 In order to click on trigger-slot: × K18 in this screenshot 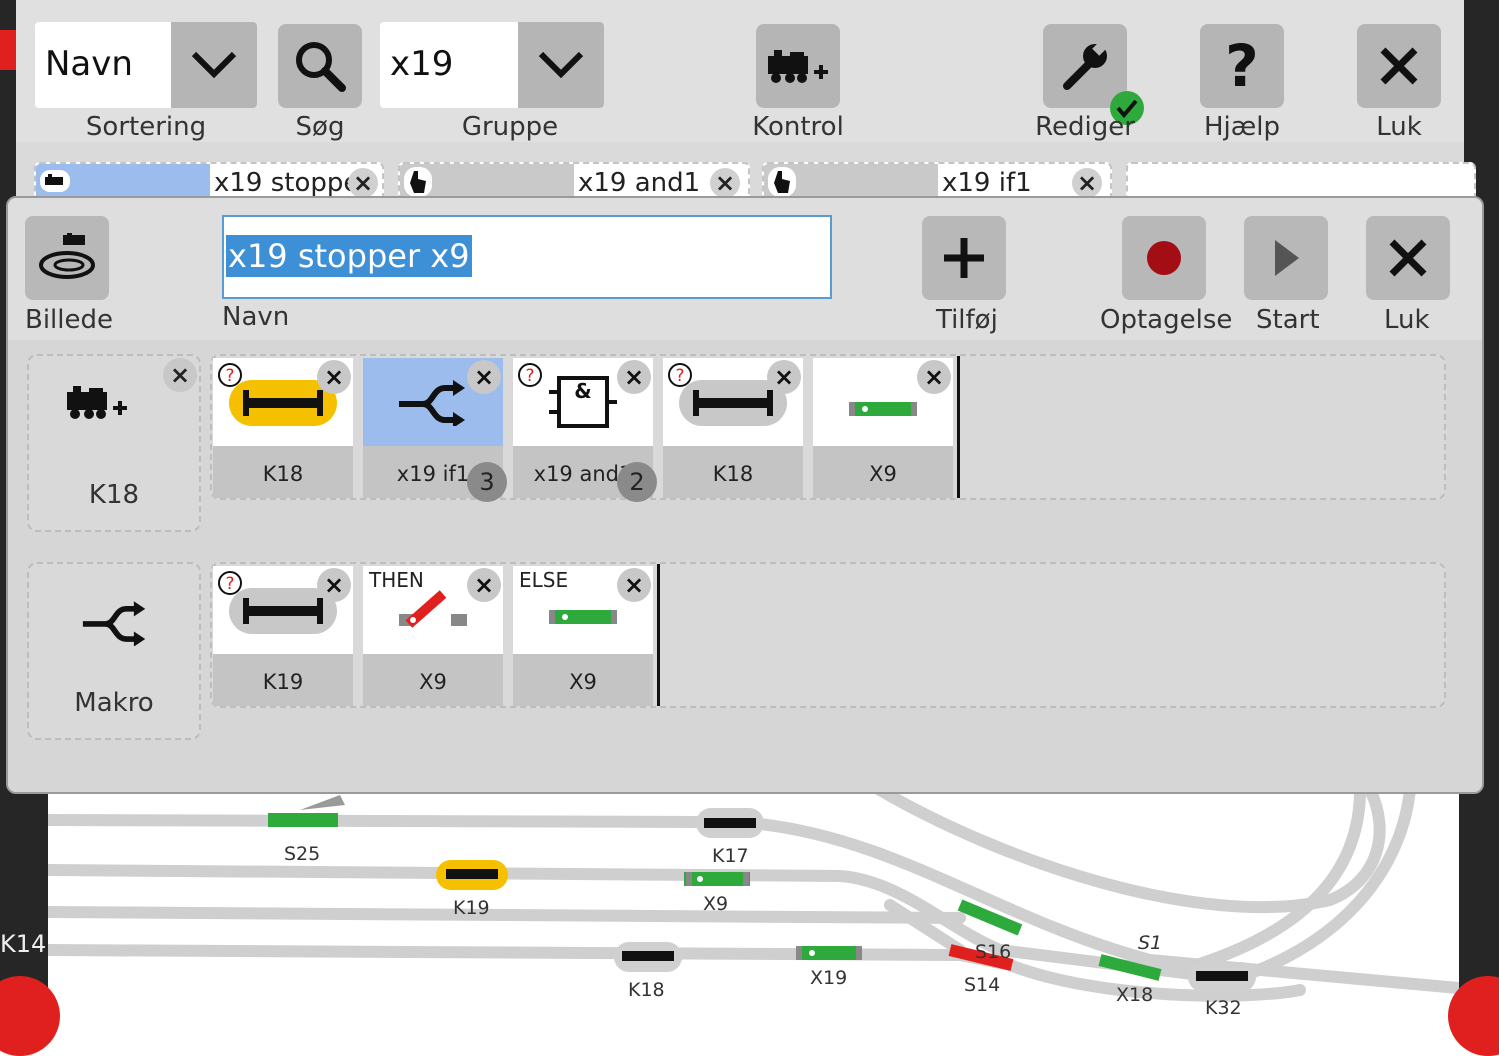, I will do `click(114, 443)`.